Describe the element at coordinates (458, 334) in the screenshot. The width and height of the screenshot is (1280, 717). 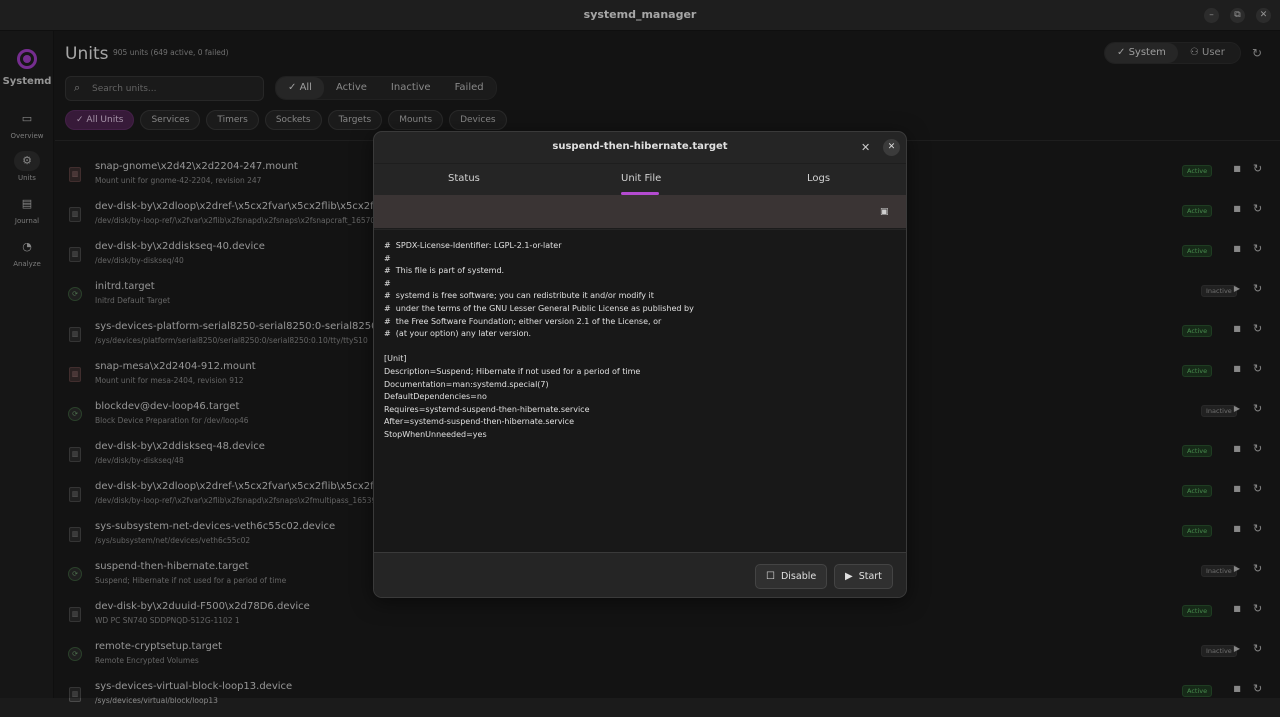
I see `file-line: # (at your option) any later version.` at that location.